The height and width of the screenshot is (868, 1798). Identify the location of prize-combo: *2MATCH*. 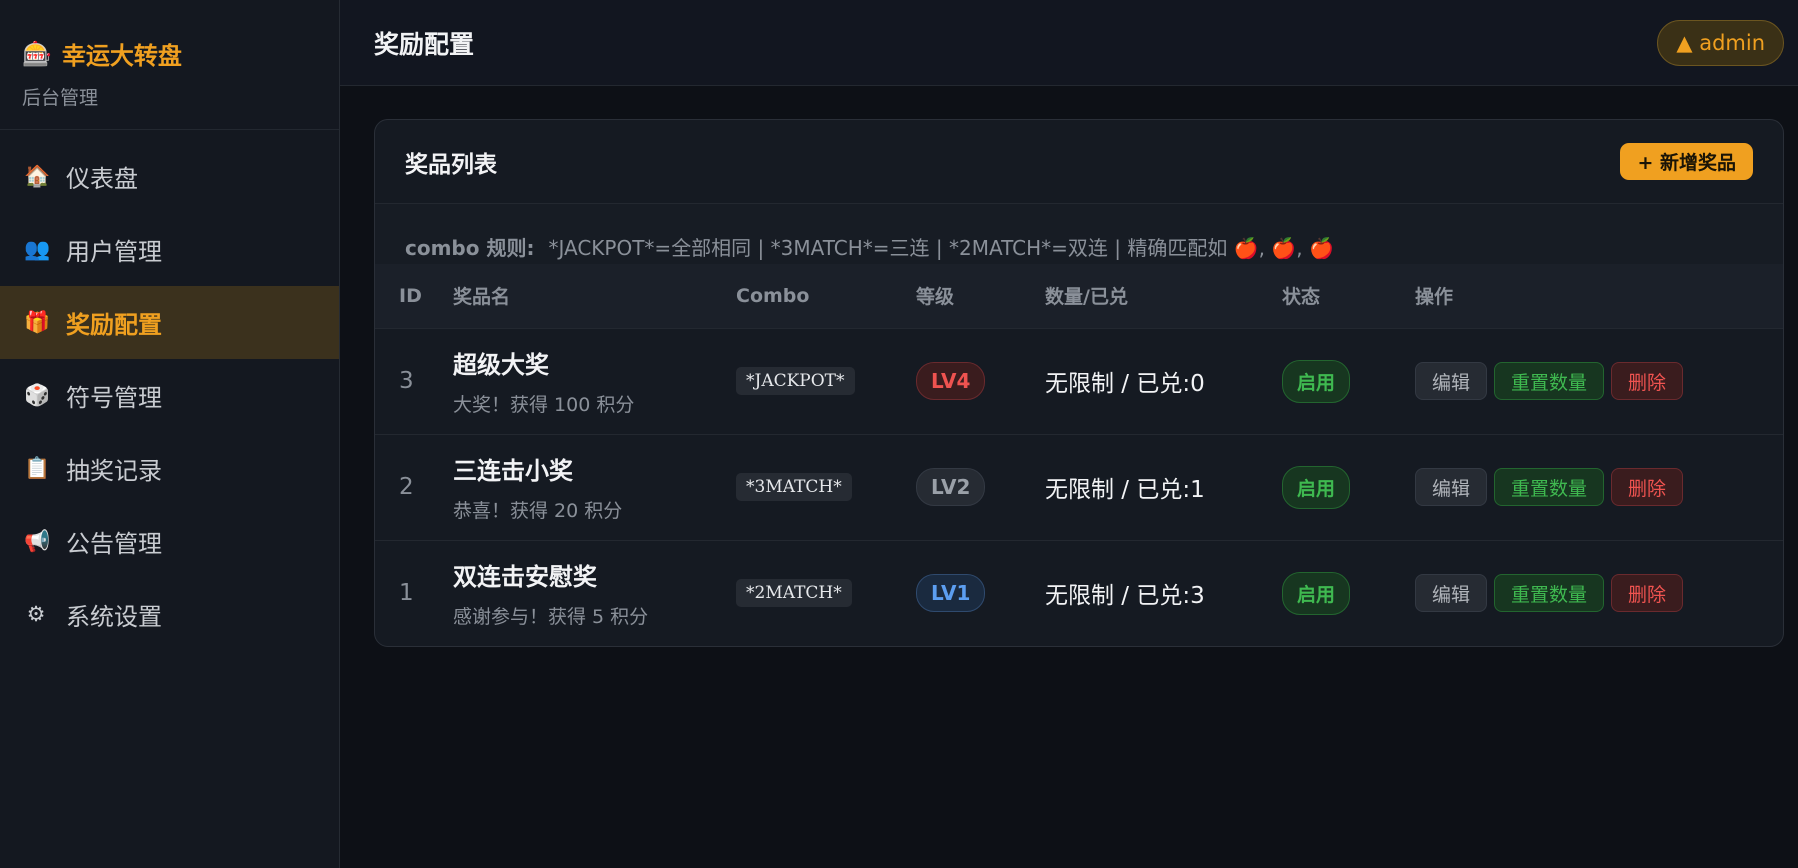
(794, 593).